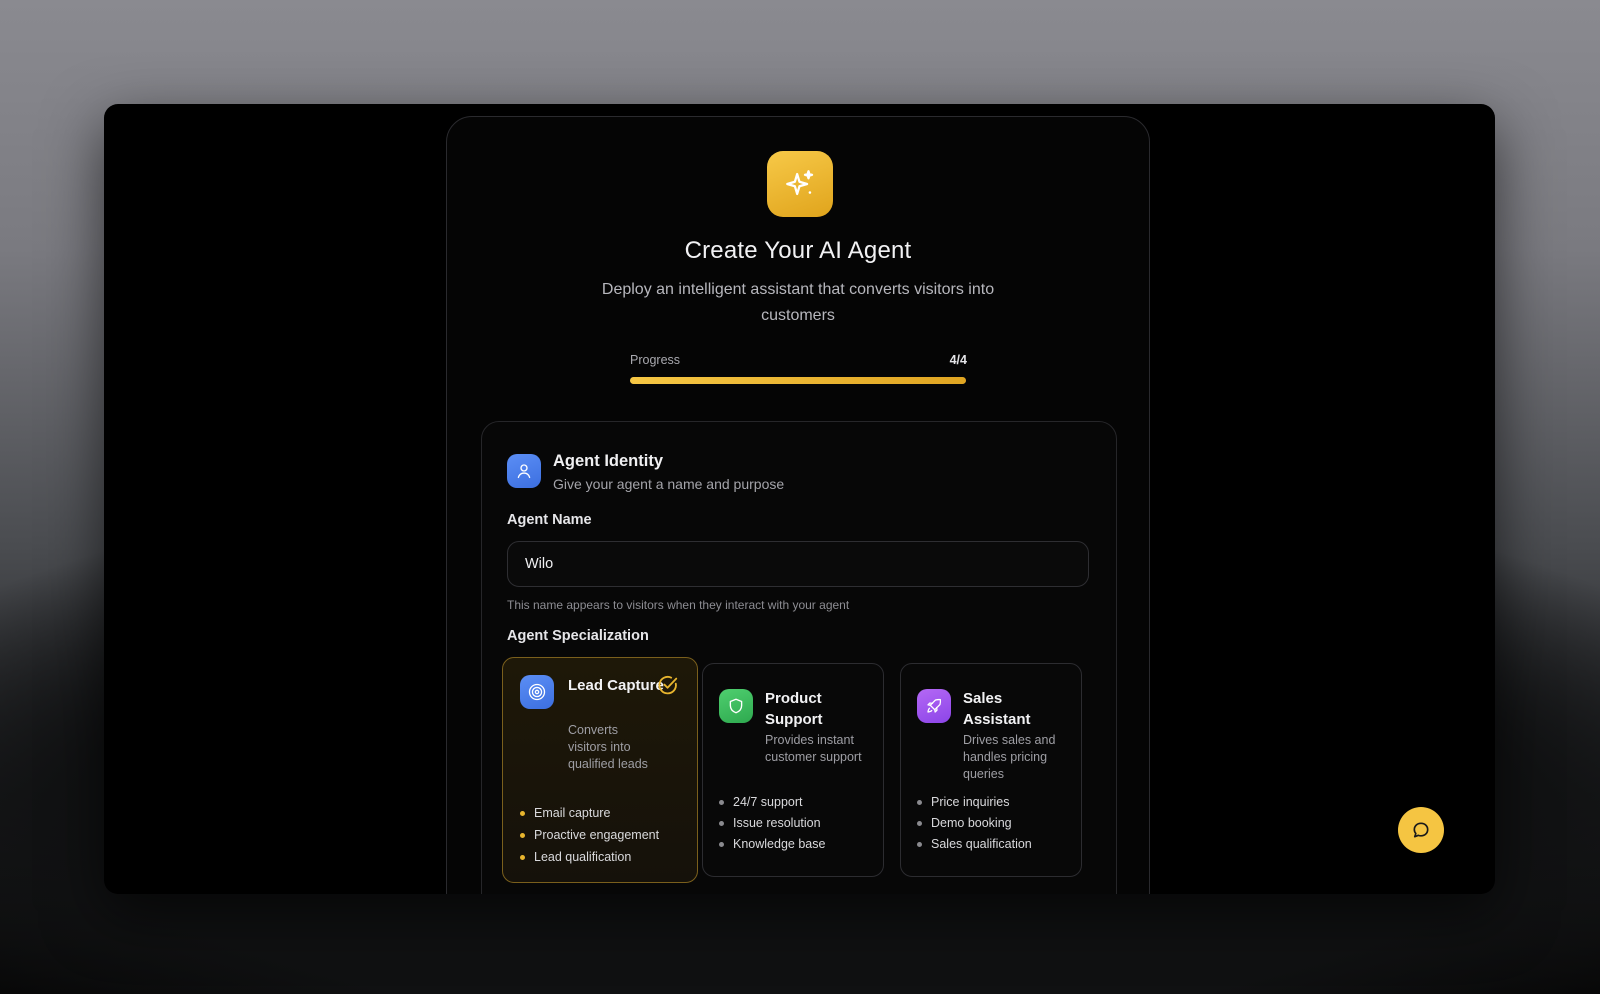 The image size is (1600, 994). Describe the element at coordinates (669, 484) in the screenshot. I see `section-subtitle: Give your agent a name and purpose` at that location.